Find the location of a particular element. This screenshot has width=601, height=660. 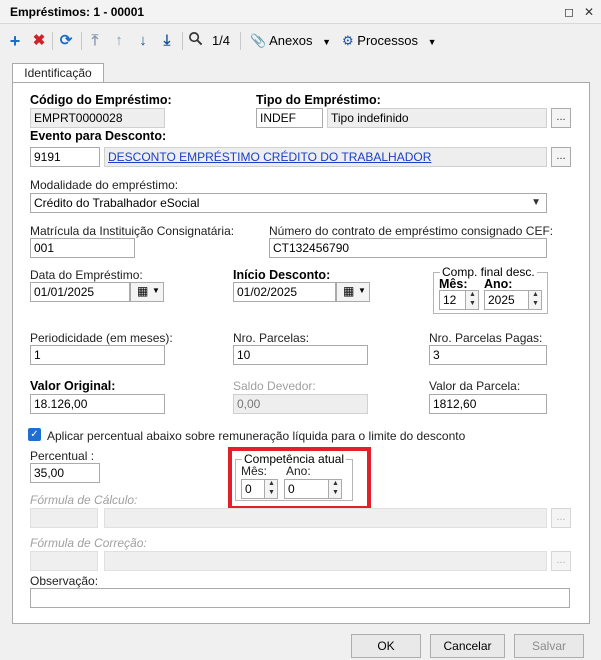

ok-button: OK is located at coordinates (386, 646).